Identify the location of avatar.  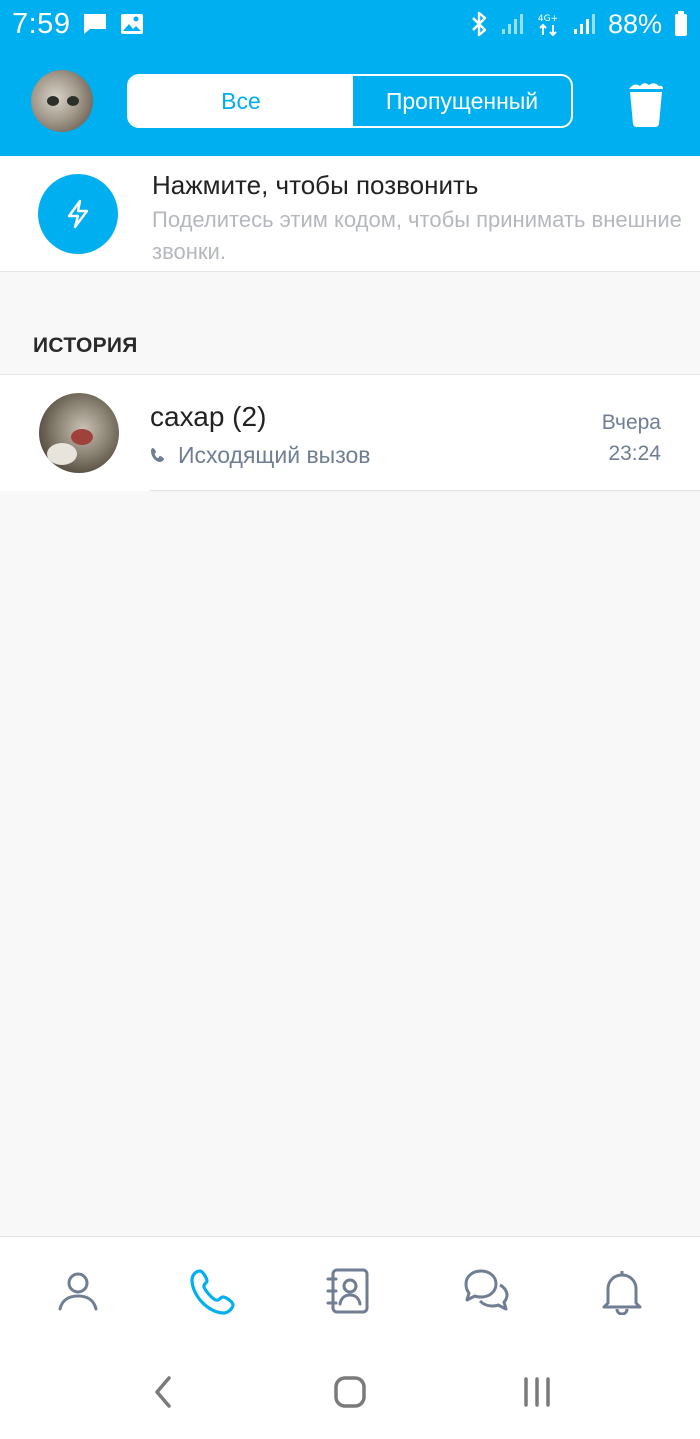
(62, 101).